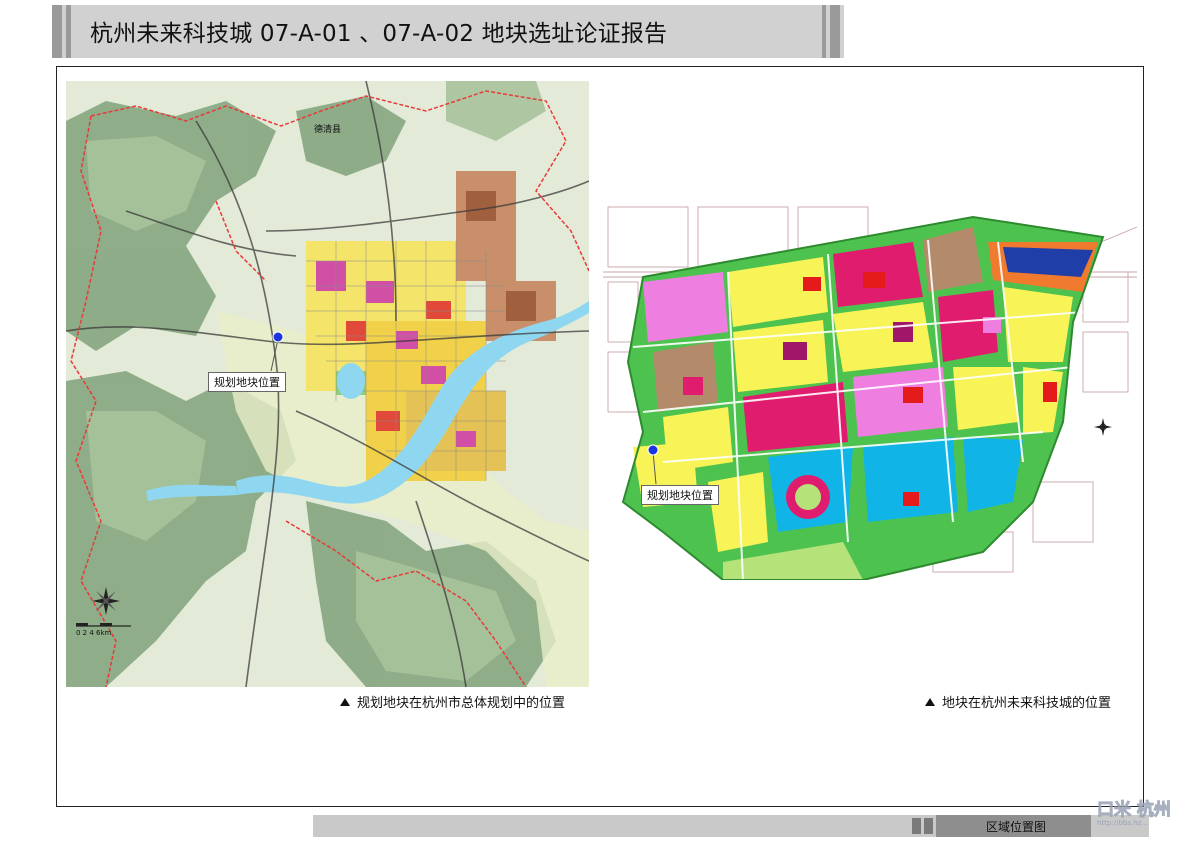 This screenshot has width=1200, height=849. What do you see at coordinates (379, 34) in the screenshot?
I see `page-title: 杭州未来科技城 07-A-01 、07-A-02 地块选址论证报告` at bounding box center [379, 34].